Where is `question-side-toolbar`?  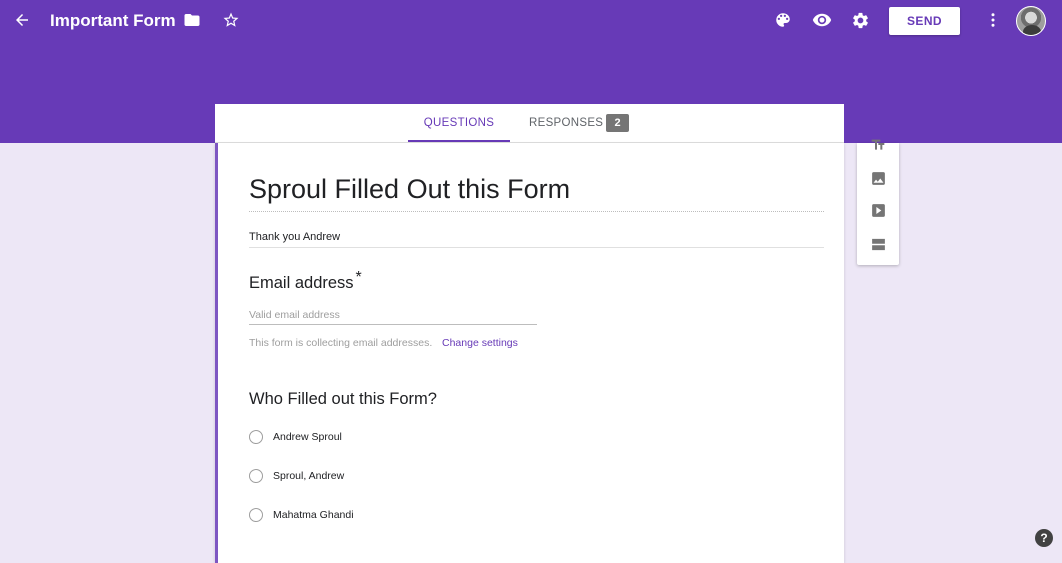
question-side-toolbar is located at coordinates (878, 202).